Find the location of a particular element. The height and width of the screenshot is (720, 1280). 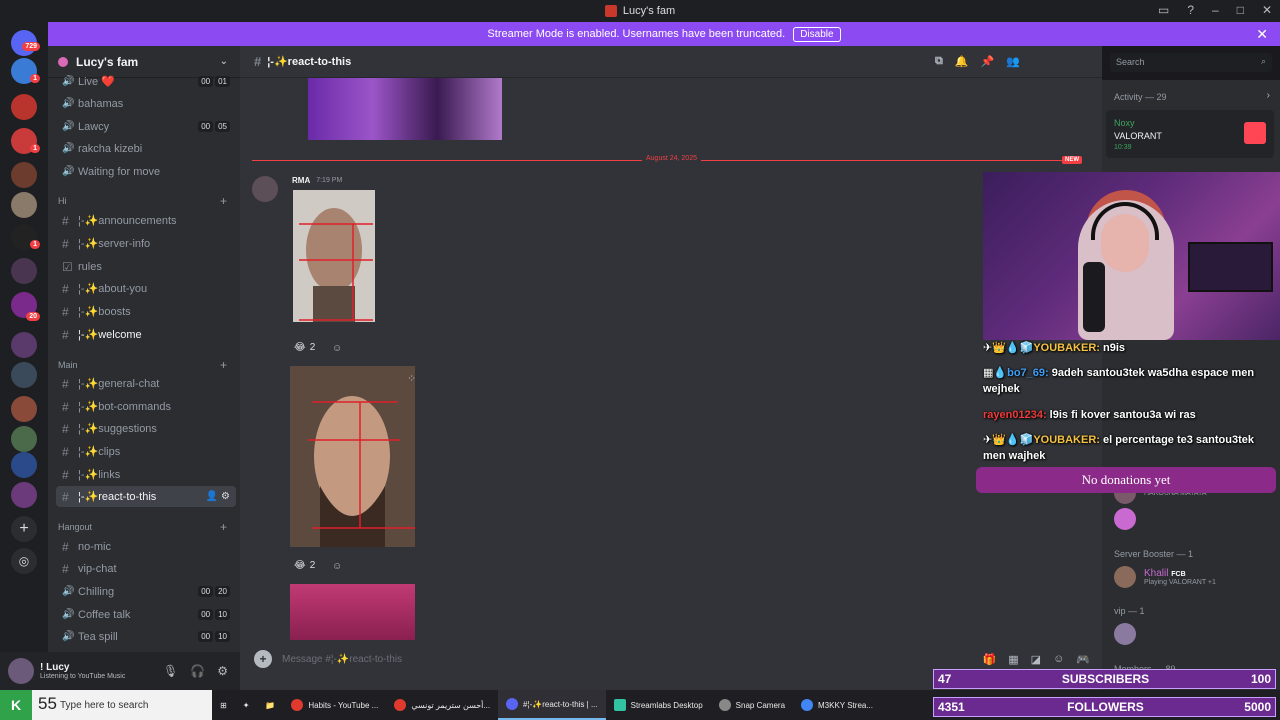

threads-icon: ⧉ is located at coordinates (939, 61).